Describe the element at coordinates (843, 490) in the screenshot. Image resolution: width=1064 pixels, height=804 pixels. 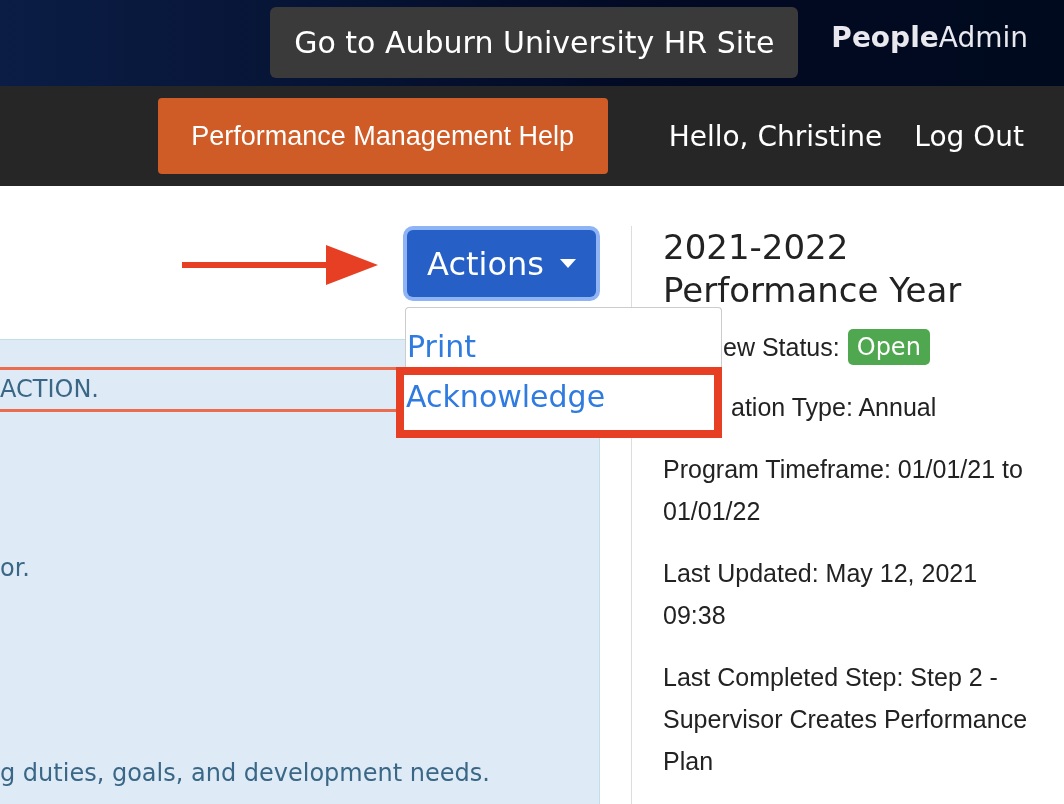
I see `summary-fact: Program Timeframe: 01/01/21 to 01/01/22` at that location.